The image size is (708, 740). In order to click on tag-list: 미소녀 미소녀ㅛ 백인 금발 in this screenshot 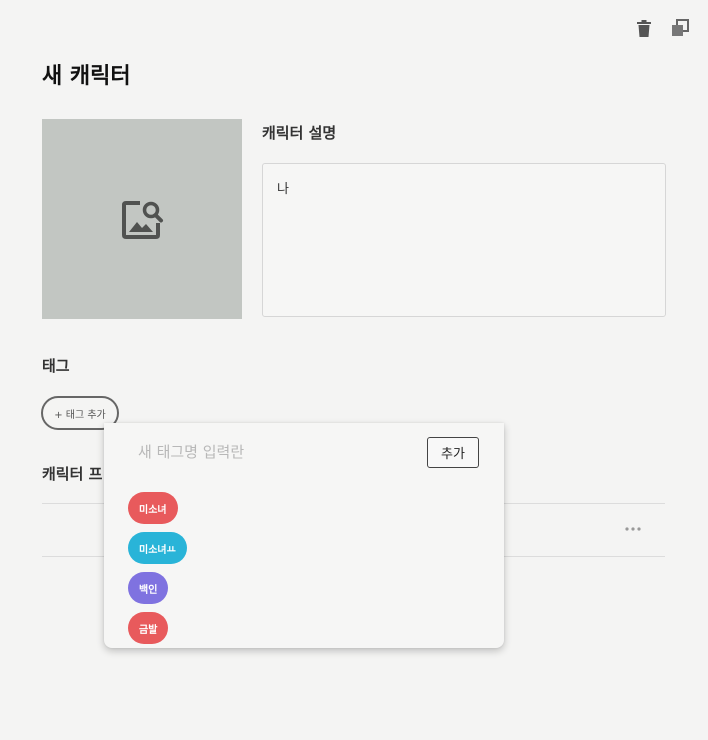, I will do `click(157, 568)`.